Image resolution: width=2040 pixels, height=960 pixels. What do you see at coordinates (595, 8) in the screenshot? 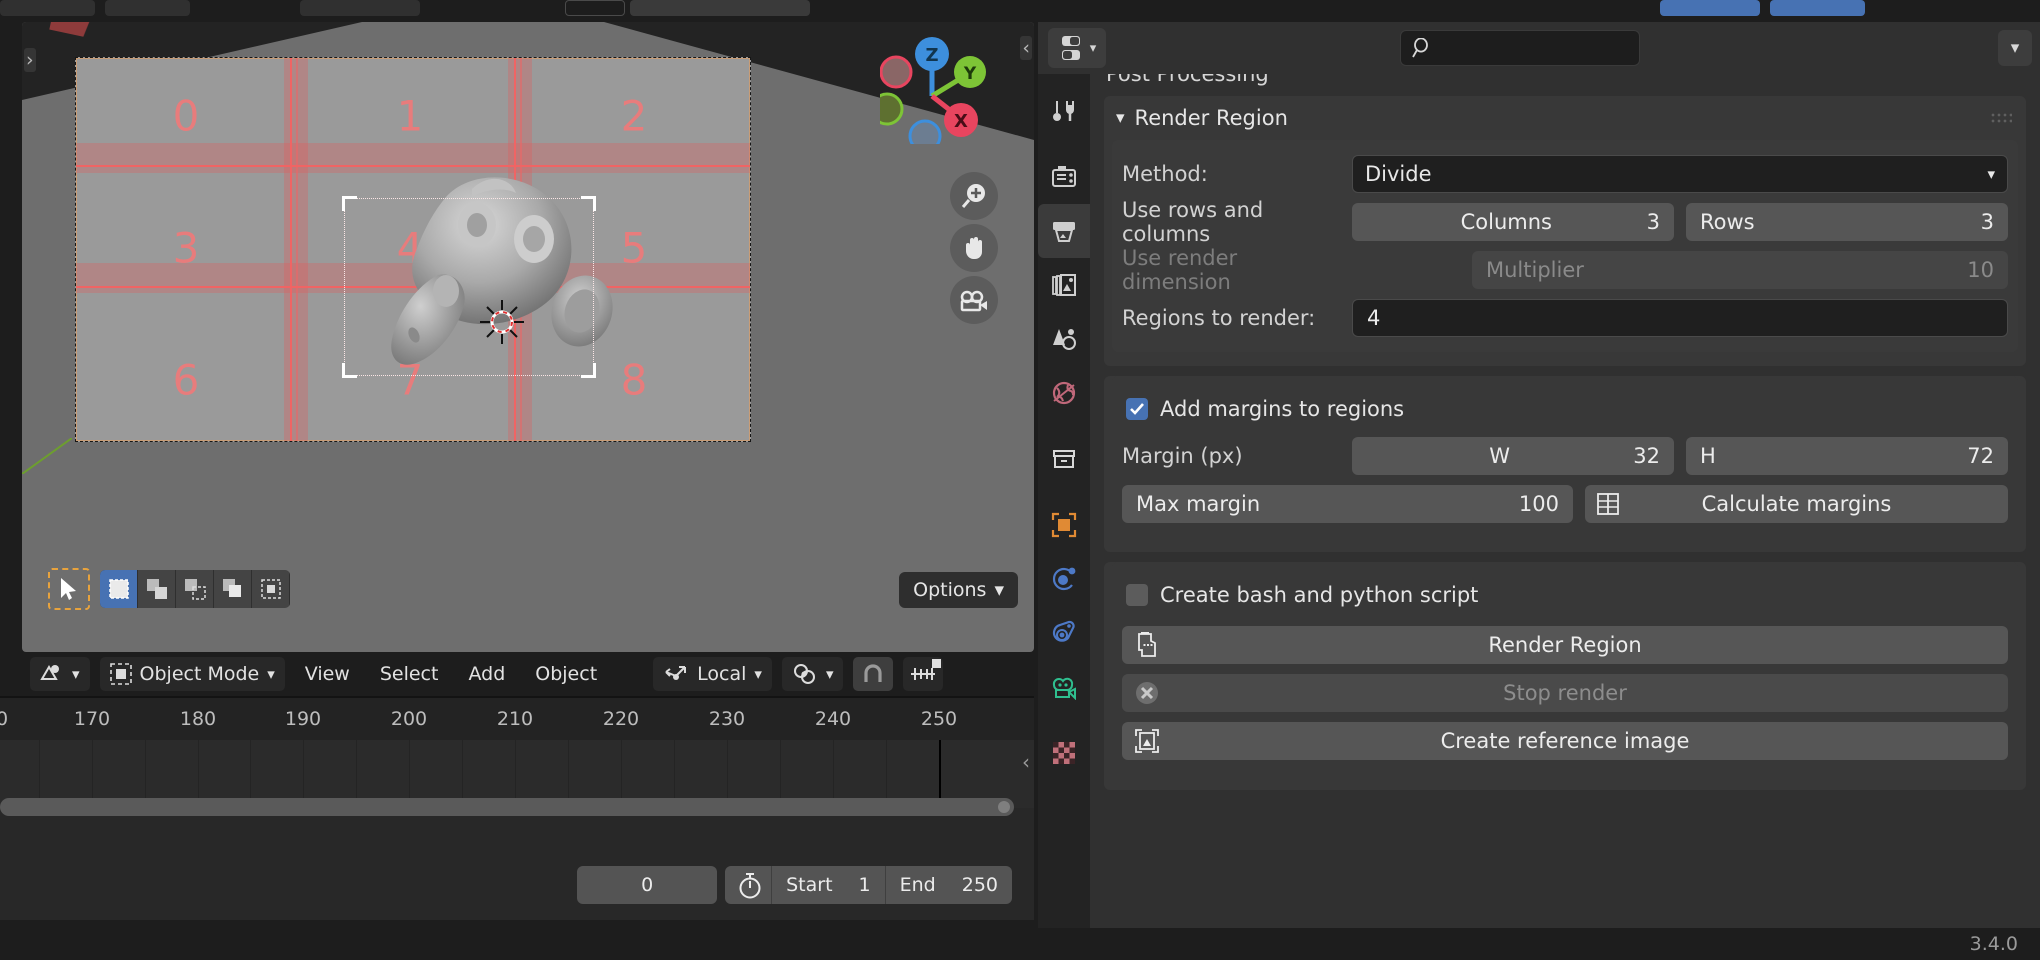
I see `topbar-field` at bounding box center [595, 8].